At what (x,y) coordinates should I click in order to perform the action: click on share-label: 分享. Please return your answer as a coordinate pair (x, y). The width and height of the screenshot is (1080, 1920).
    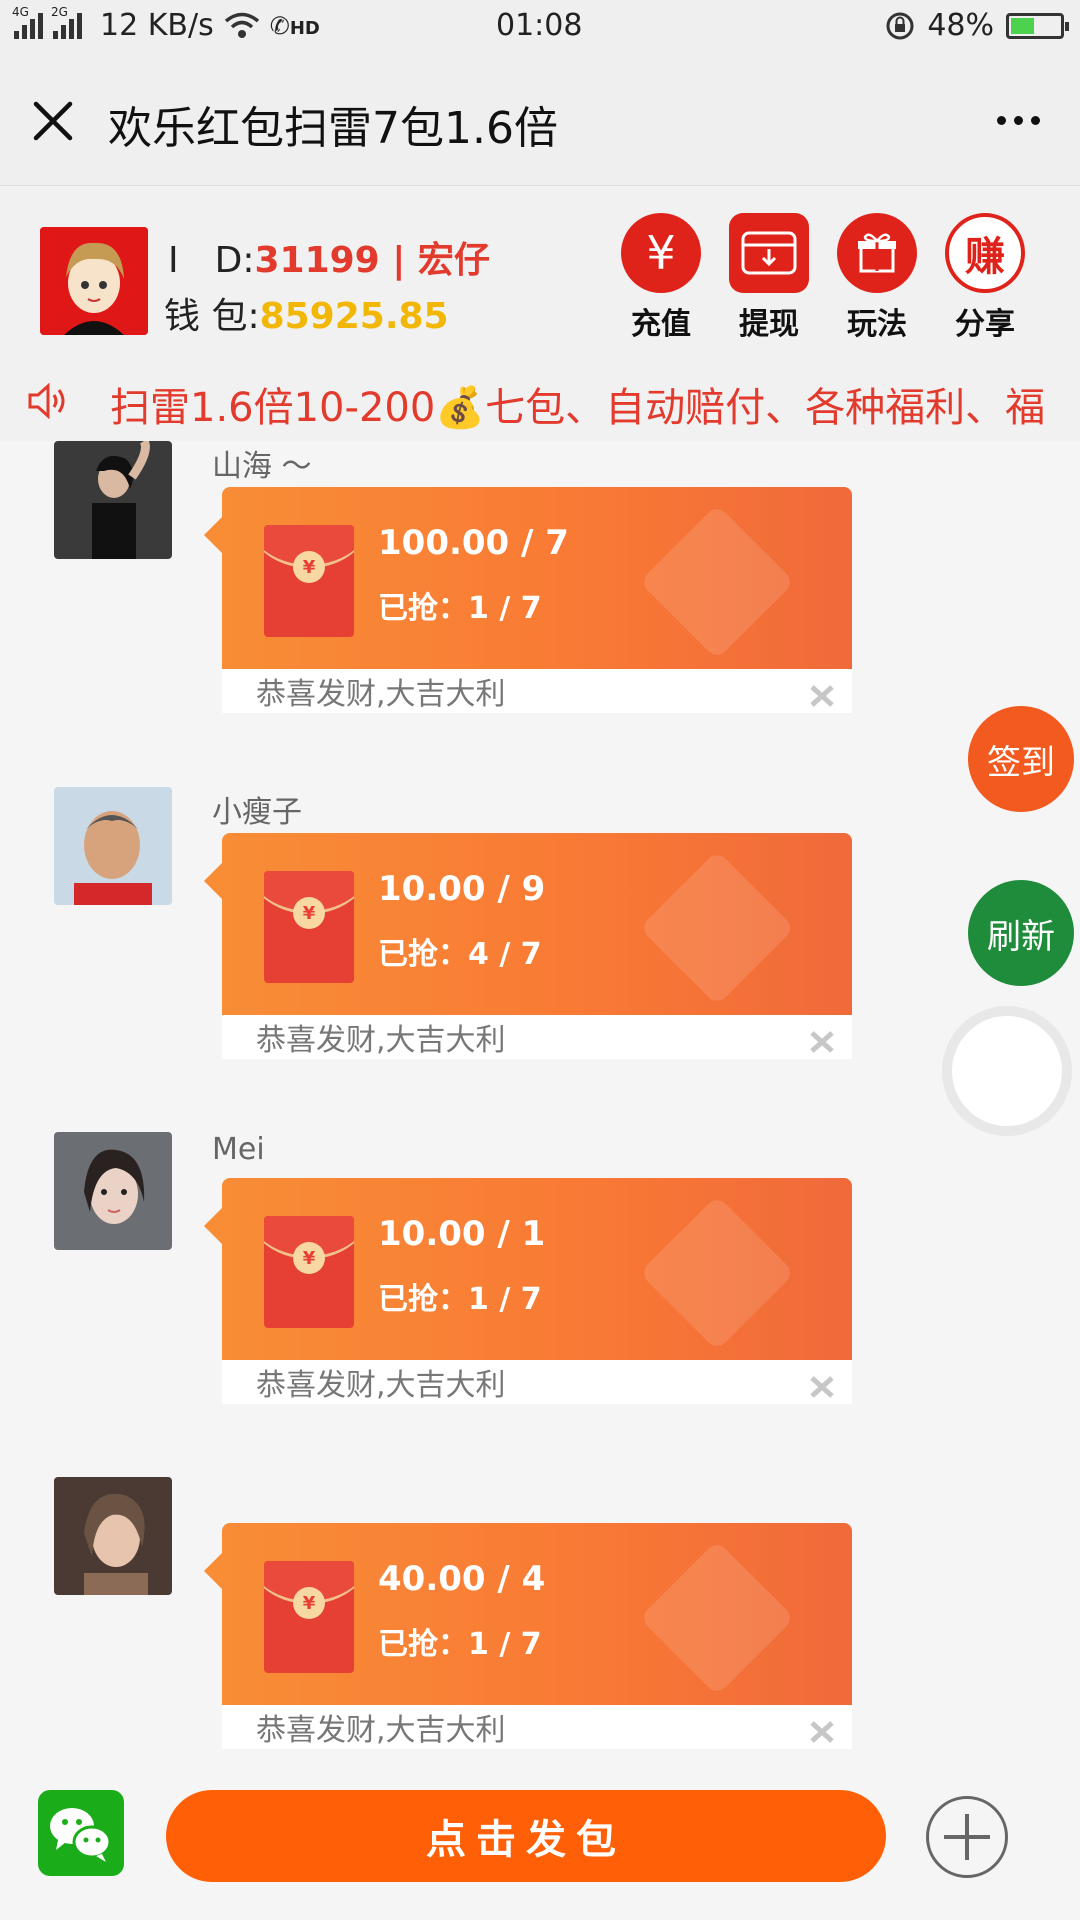
    Looking at the image, I should click on (985, 324).